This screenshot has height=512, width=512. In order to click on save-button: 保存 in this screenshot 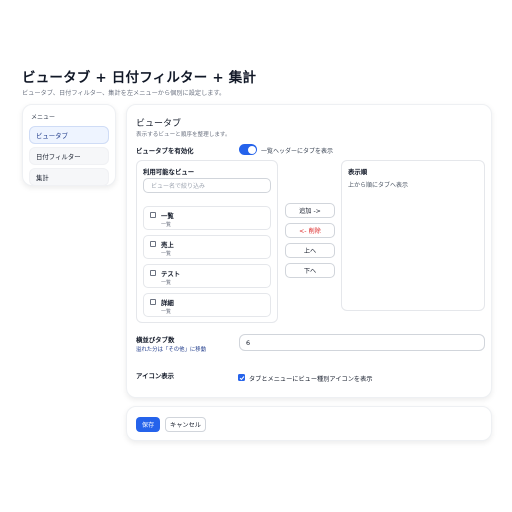, I will do `click(148, 424)`.